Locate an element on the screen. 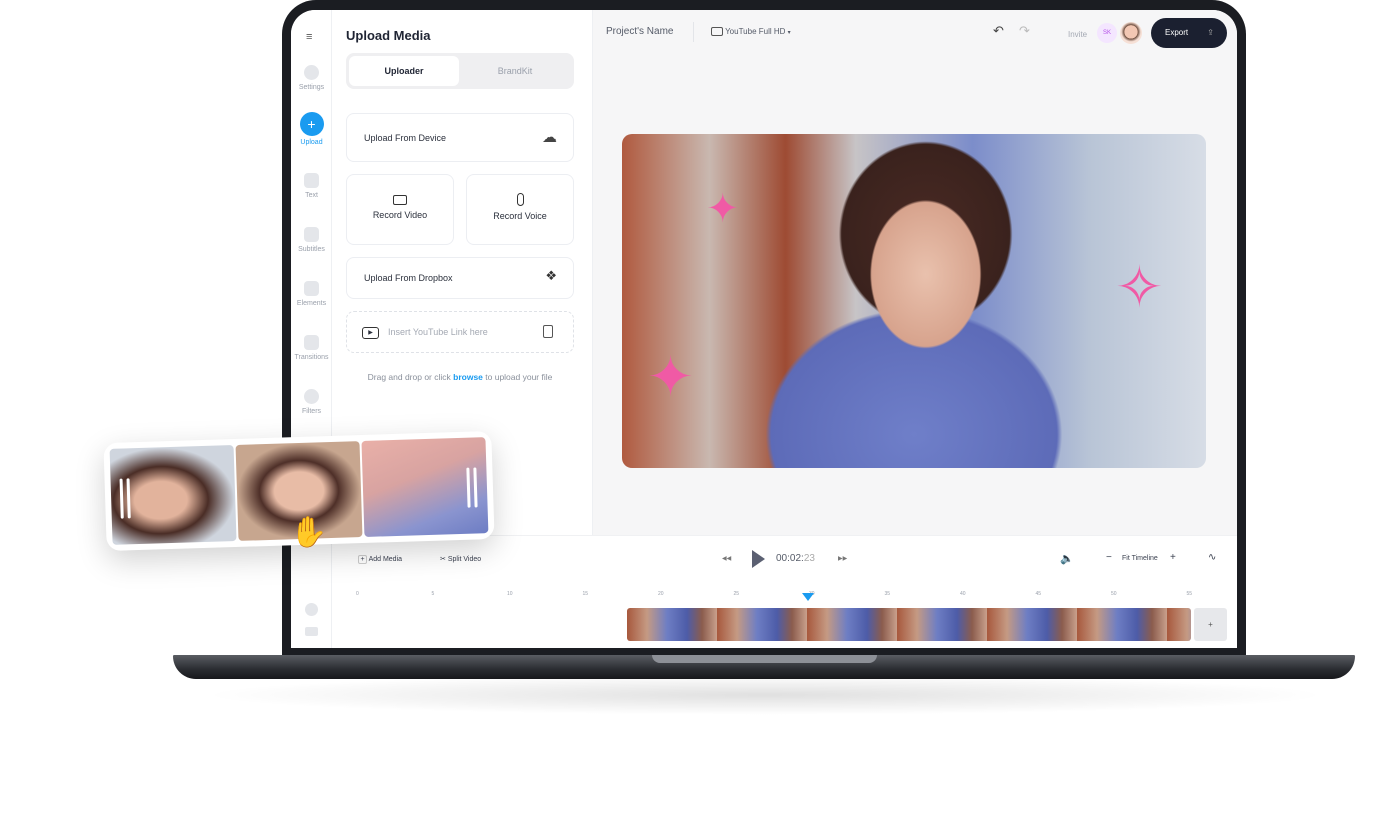 The image size is (1398, 832). subtitles-icon is located at coordinates (311, 234).